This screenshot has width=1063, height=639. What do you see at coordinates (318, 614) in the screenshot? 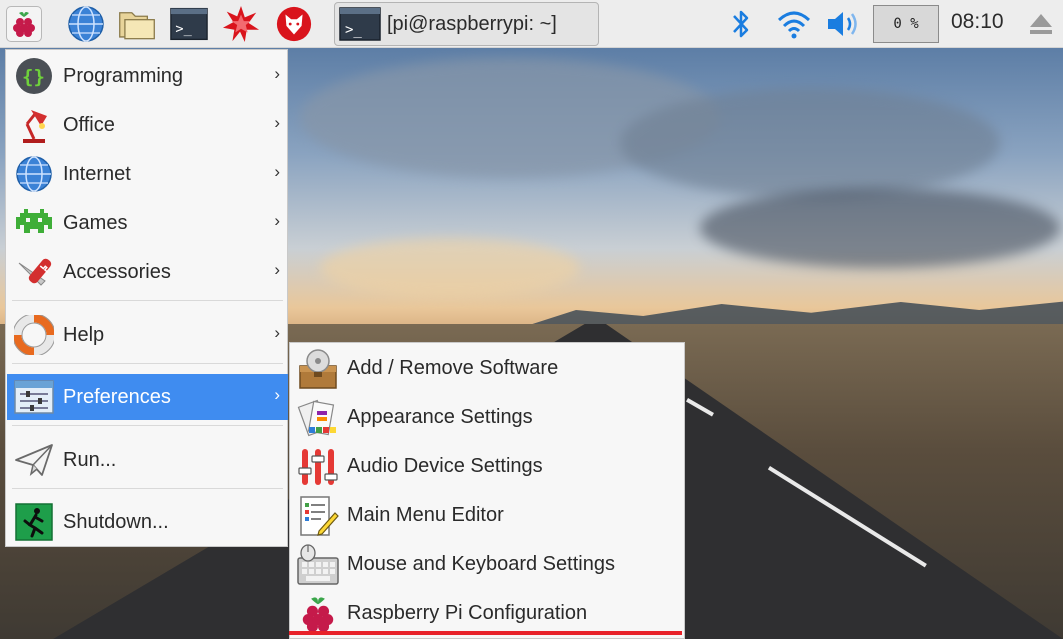
I see `raspberry-pi-config-icon` at bounding box center [318, 614].